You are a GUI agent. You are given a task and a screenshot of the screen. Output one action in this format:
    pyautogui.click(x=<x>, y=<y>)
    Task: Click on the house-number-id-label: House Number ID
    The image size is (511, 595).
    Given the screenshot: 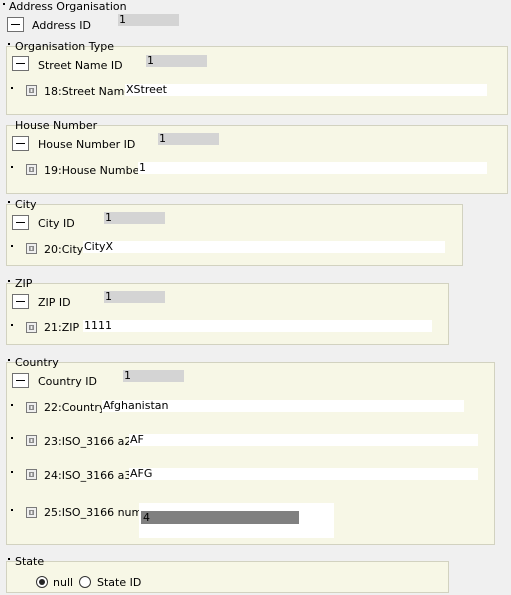 What is the action you would take?
    pyautogui.click(x=87, y=144)
    